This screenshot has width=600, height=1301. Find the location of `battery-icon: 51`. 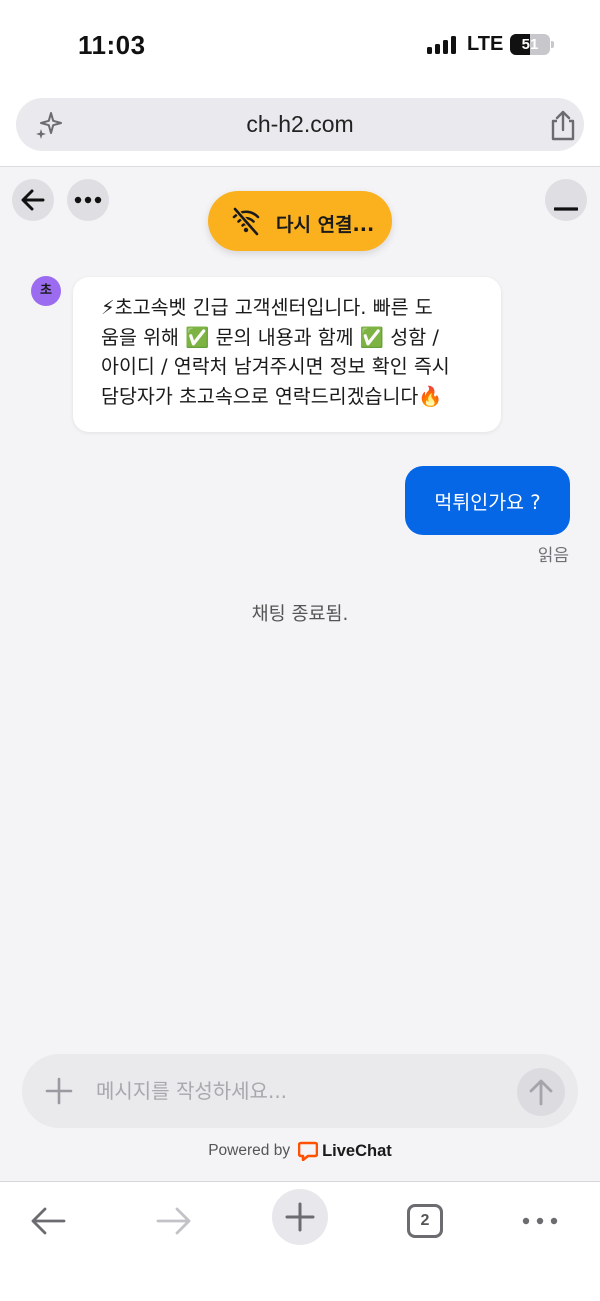

battery-icon: 51 is located at coordinates (530, 44).